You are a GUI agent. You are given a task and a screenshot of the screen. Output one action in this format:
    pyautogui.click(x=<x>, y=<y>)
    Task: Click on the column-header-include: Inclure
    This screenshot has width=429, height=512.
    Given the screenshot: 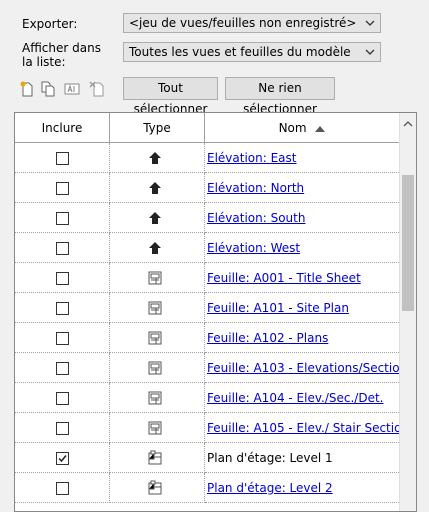 What is the action you would take?
    pyautogui.click(x=62, y=128)
    